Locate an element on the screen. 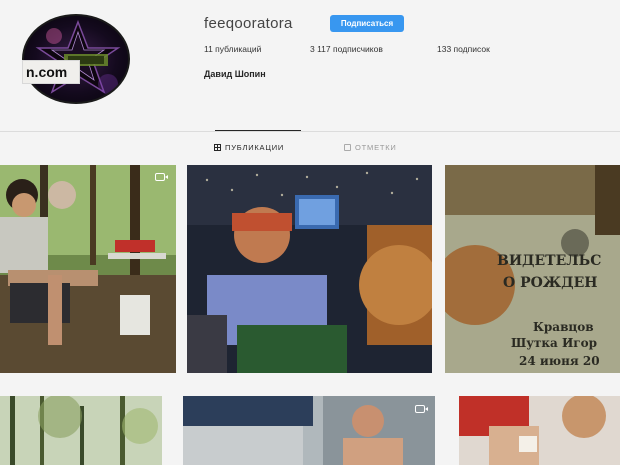  profile-avatar-container: n.com is located at coordinates (76, 59).